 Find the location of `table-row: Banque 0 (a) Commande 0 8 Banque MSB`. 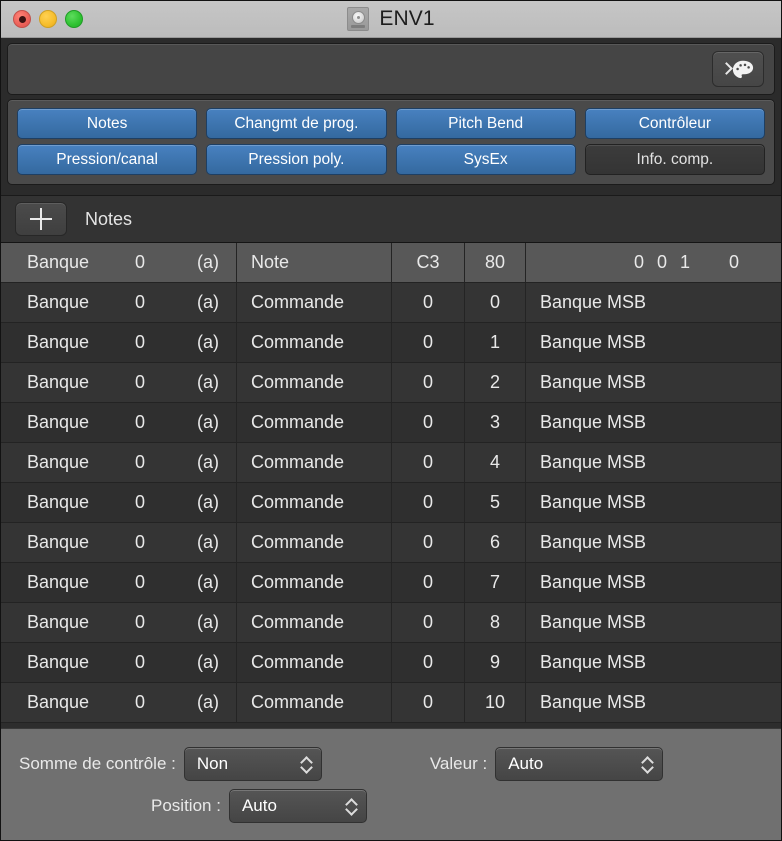

table-row: Banque 0 (a) Commande 0 8 Banque MSB is located at coordinates (391, 623).